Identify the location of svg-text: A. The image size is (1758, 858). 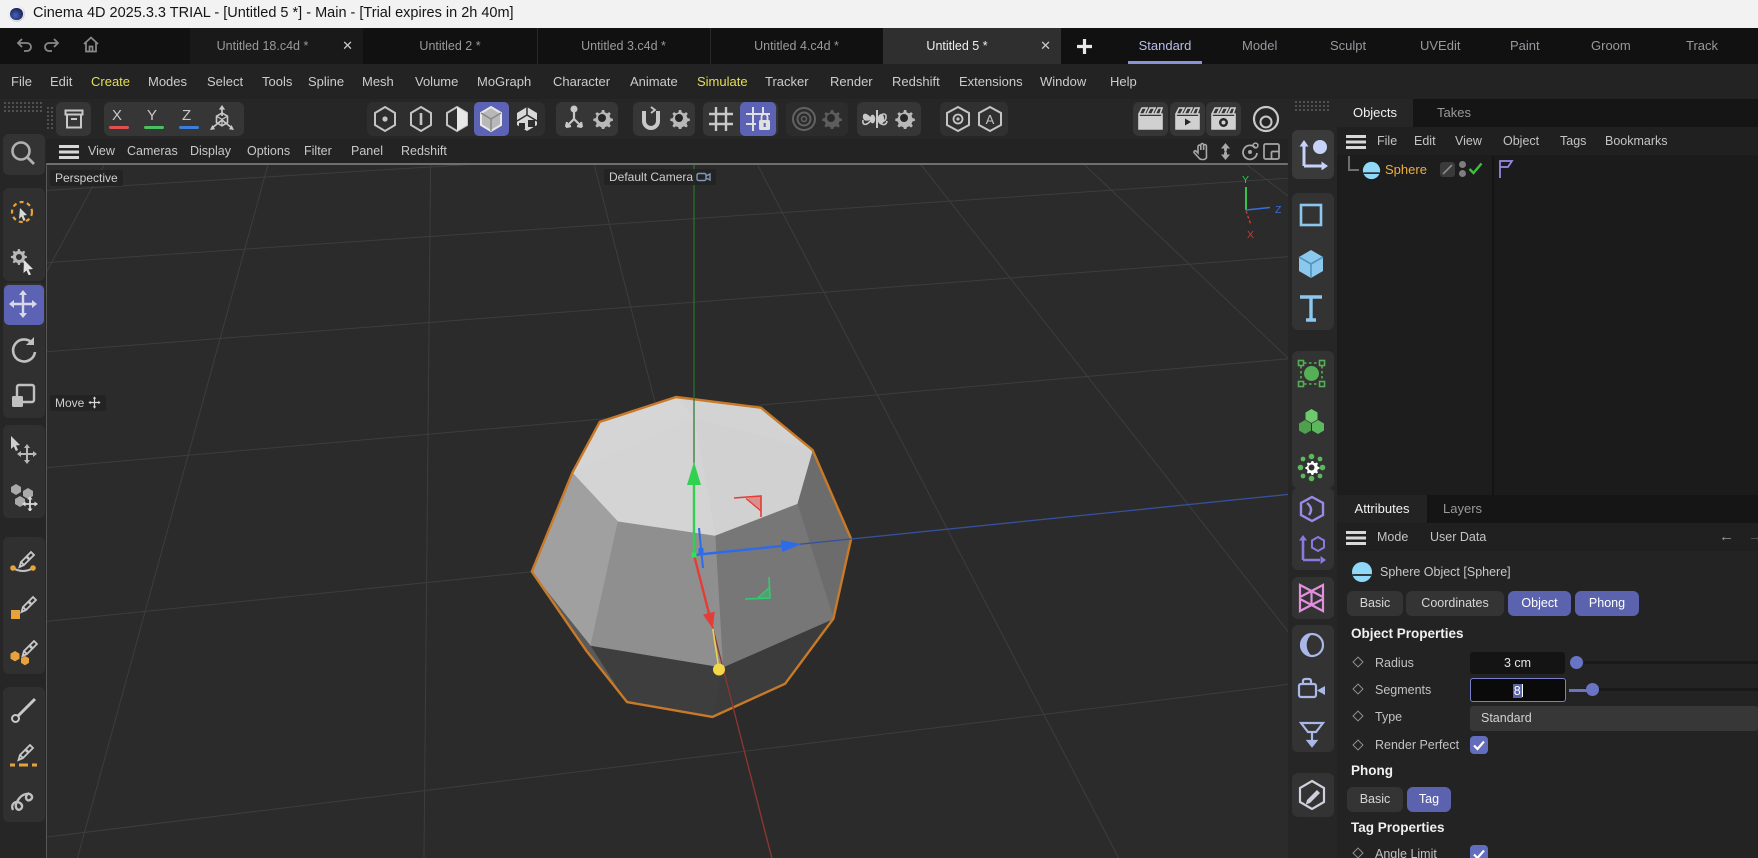
(990, 119).